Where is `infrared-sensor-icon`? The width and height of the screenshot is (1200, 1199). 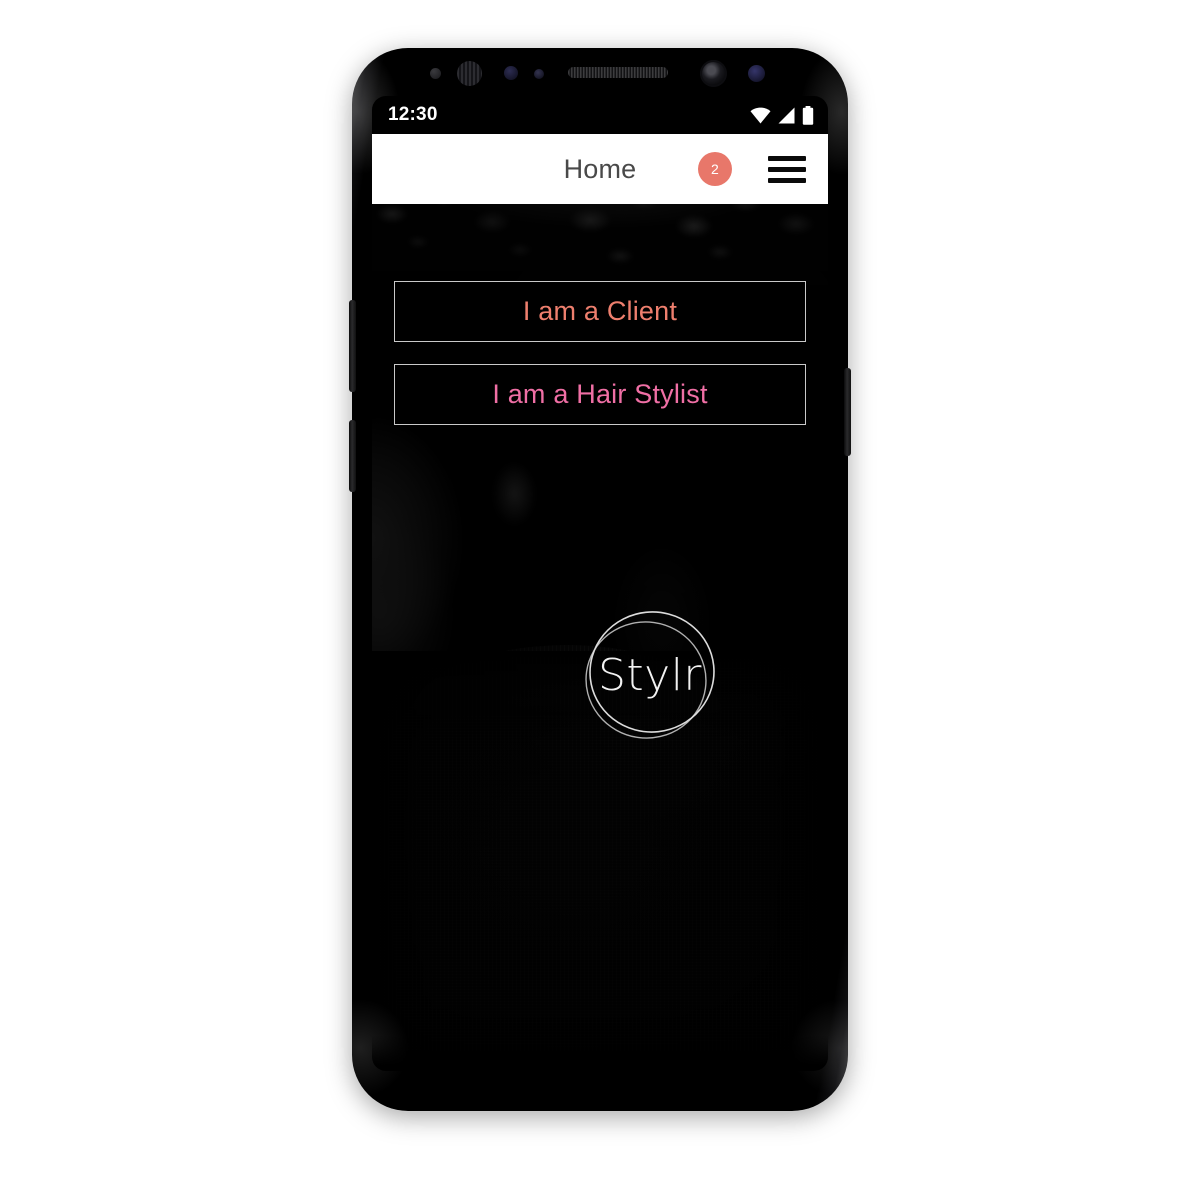 infrared-sensor-icon is located at coordinates (756, 73).